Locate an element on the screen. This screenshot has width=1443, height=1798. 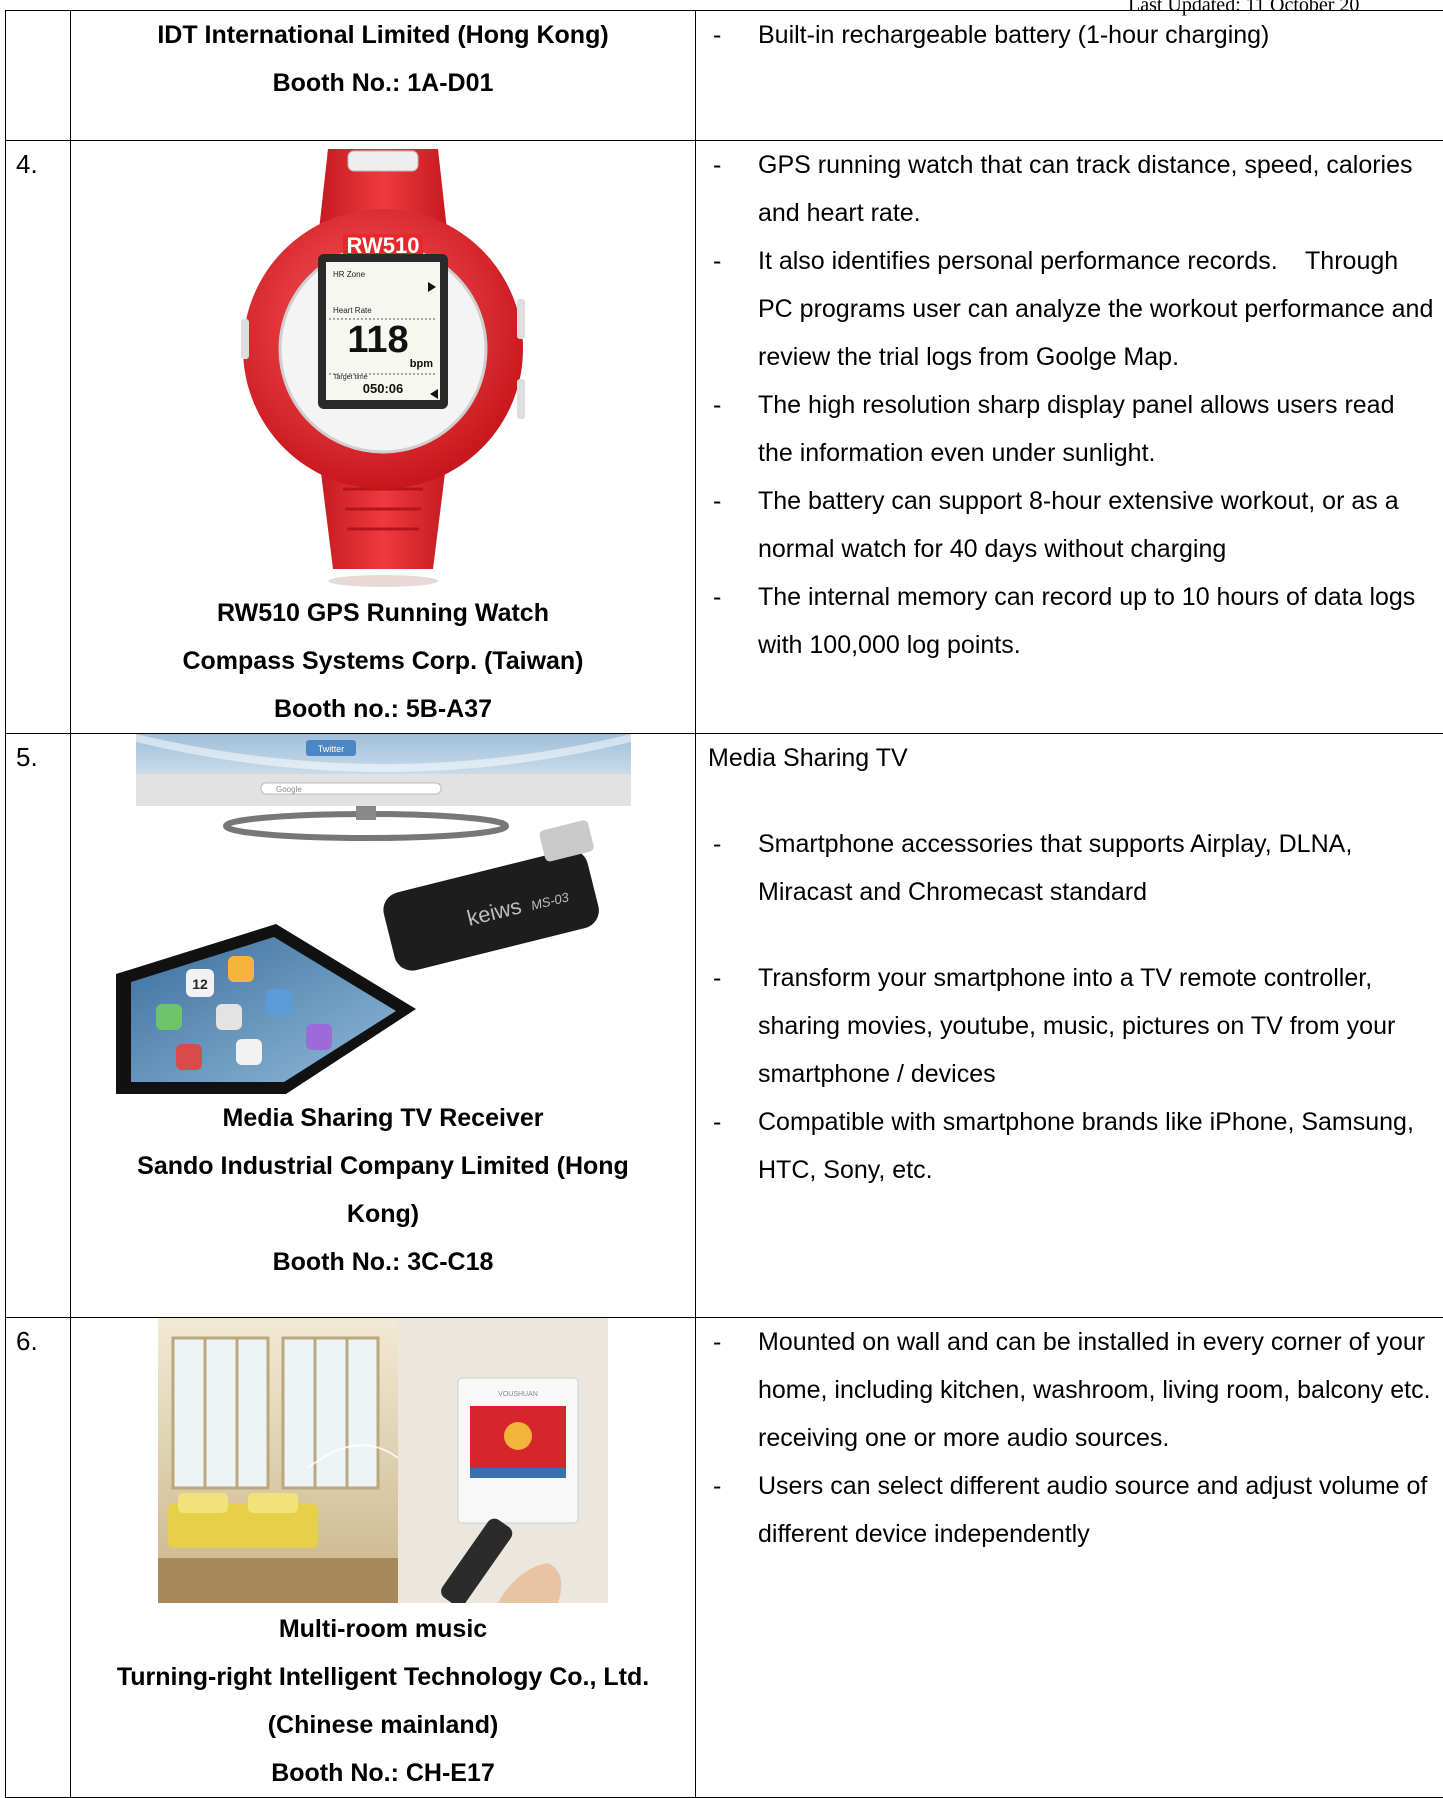
svg-text: Twitter is located at coordinates (330, 749).